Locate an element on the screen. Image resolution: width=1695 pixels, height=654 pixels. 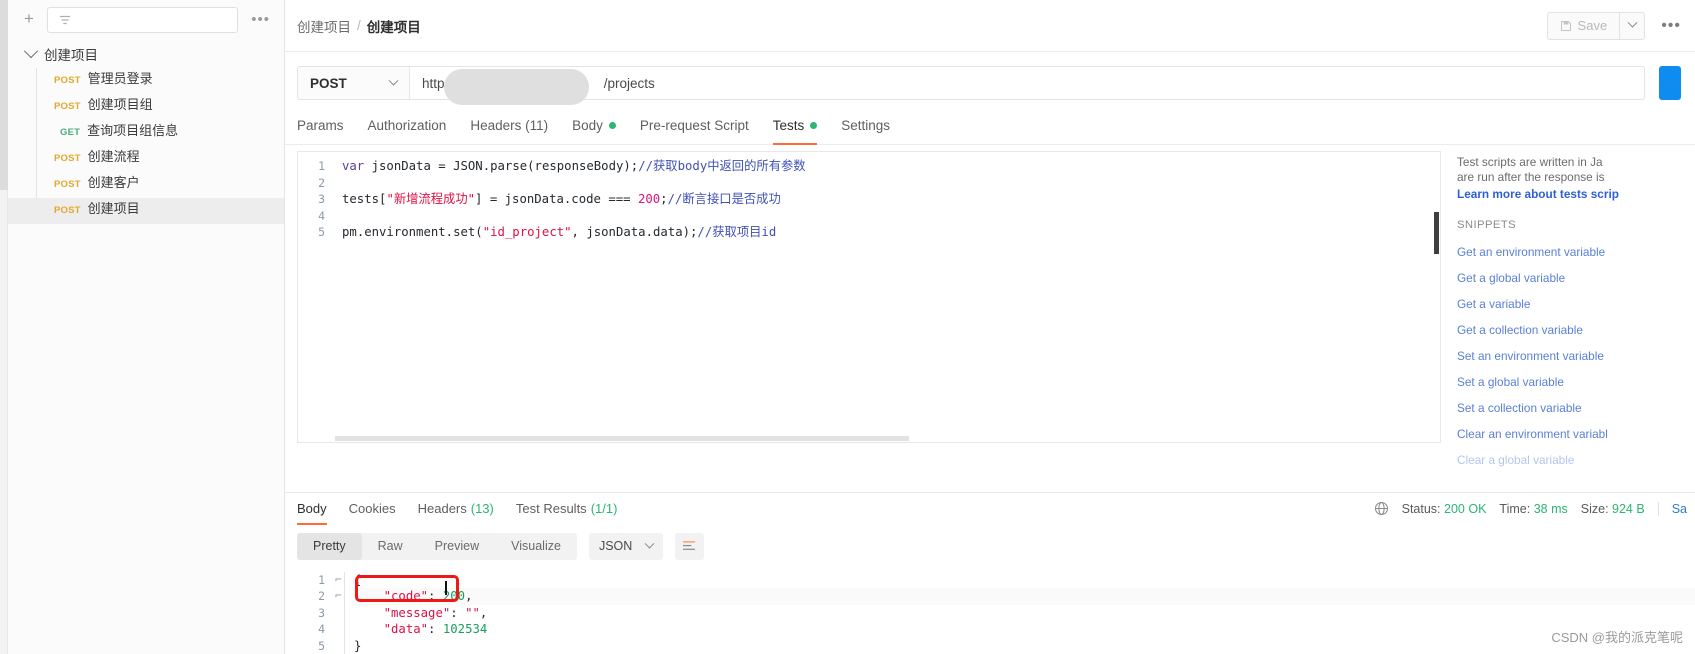
body-line-5: } is located at coordinates (358, 645).